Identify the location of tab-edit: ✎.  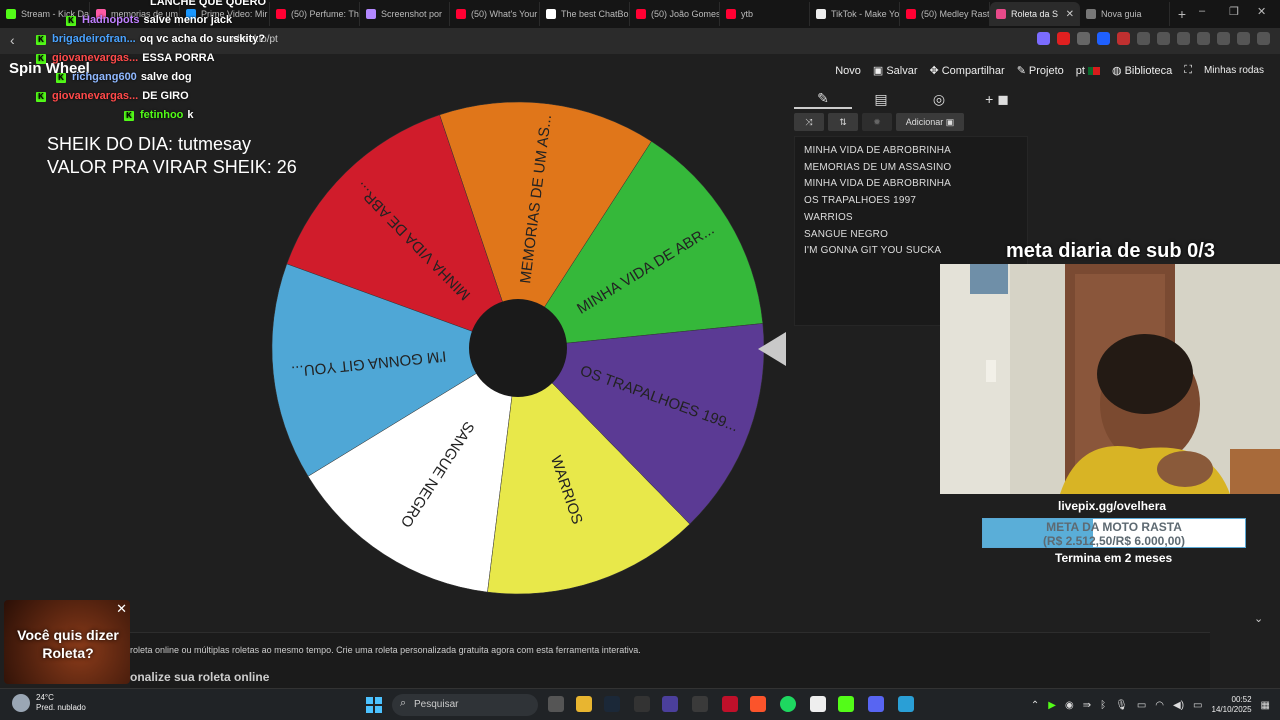
(823, 99).